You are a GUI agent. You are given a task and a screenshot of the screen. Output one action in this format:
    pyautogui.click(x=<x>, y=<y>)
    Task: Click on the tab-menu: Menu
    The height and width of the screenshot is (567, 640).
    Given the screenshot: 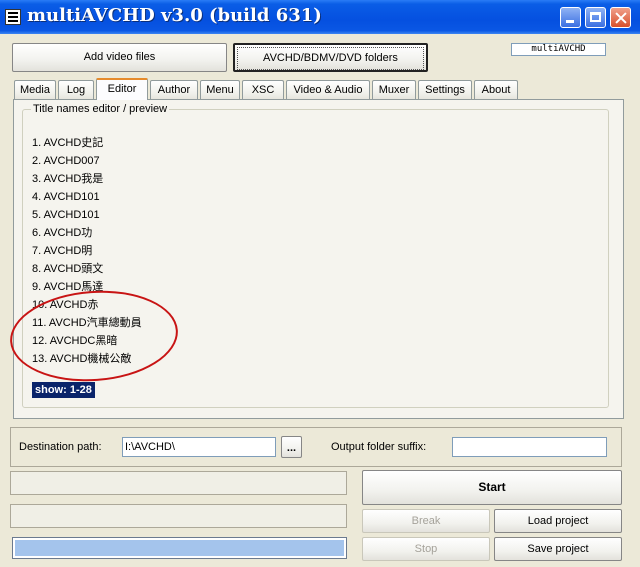 What is the action you would take?
    pyautogui.click(x=220, y=89)
    